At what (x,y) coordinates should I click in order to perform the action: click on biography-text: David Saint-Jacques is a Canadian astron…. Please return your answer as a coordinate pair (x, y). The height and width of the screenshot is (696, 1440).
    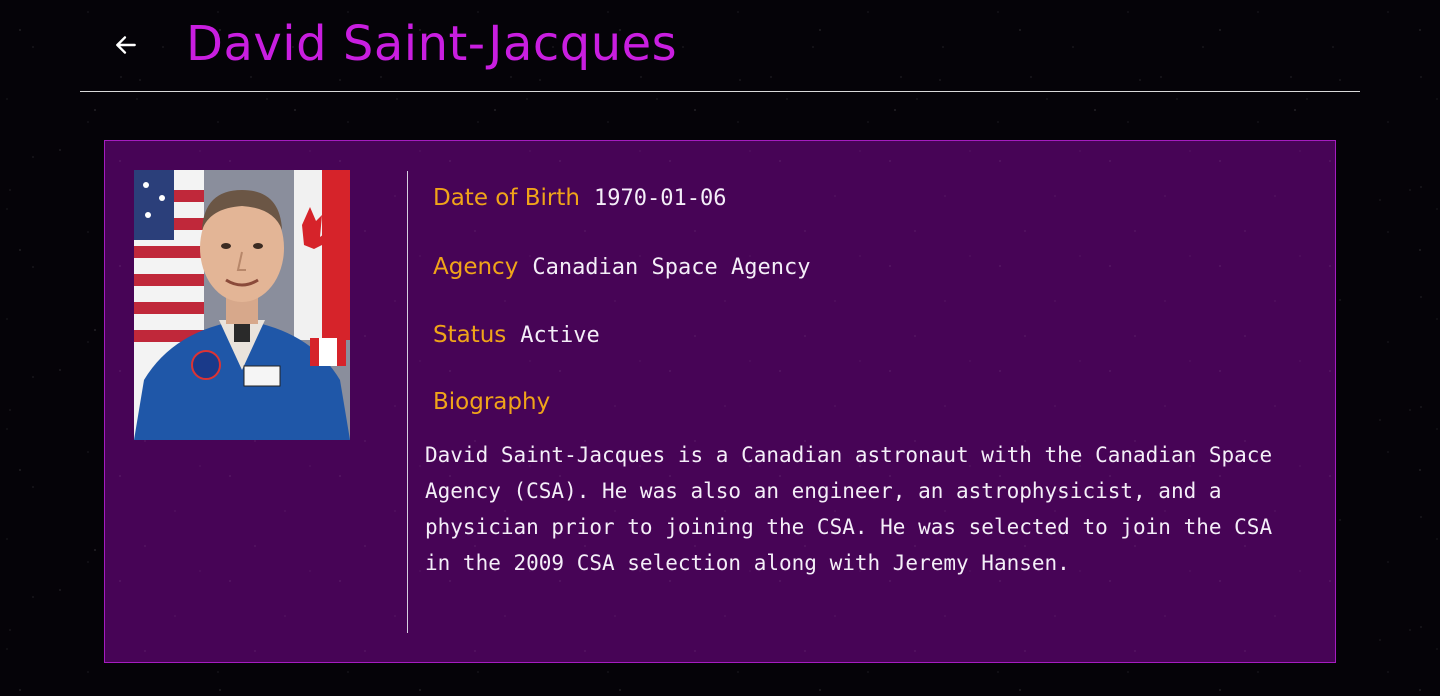
    Looking at the image, I should click on (849, 509).